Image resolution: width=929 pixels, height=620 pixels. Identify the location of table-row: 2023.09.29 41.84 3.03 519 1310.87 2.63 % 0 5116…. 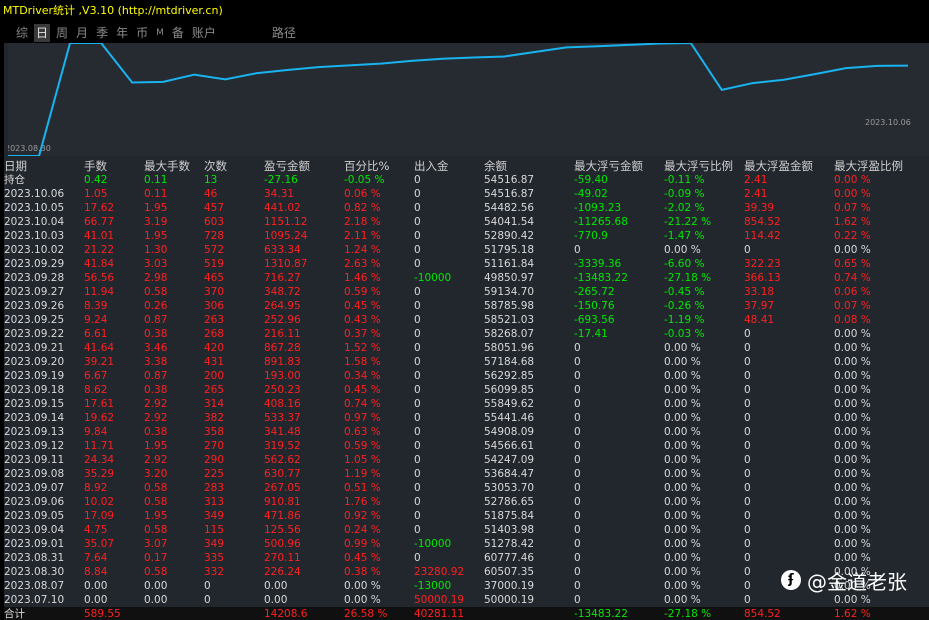
(466, 264).